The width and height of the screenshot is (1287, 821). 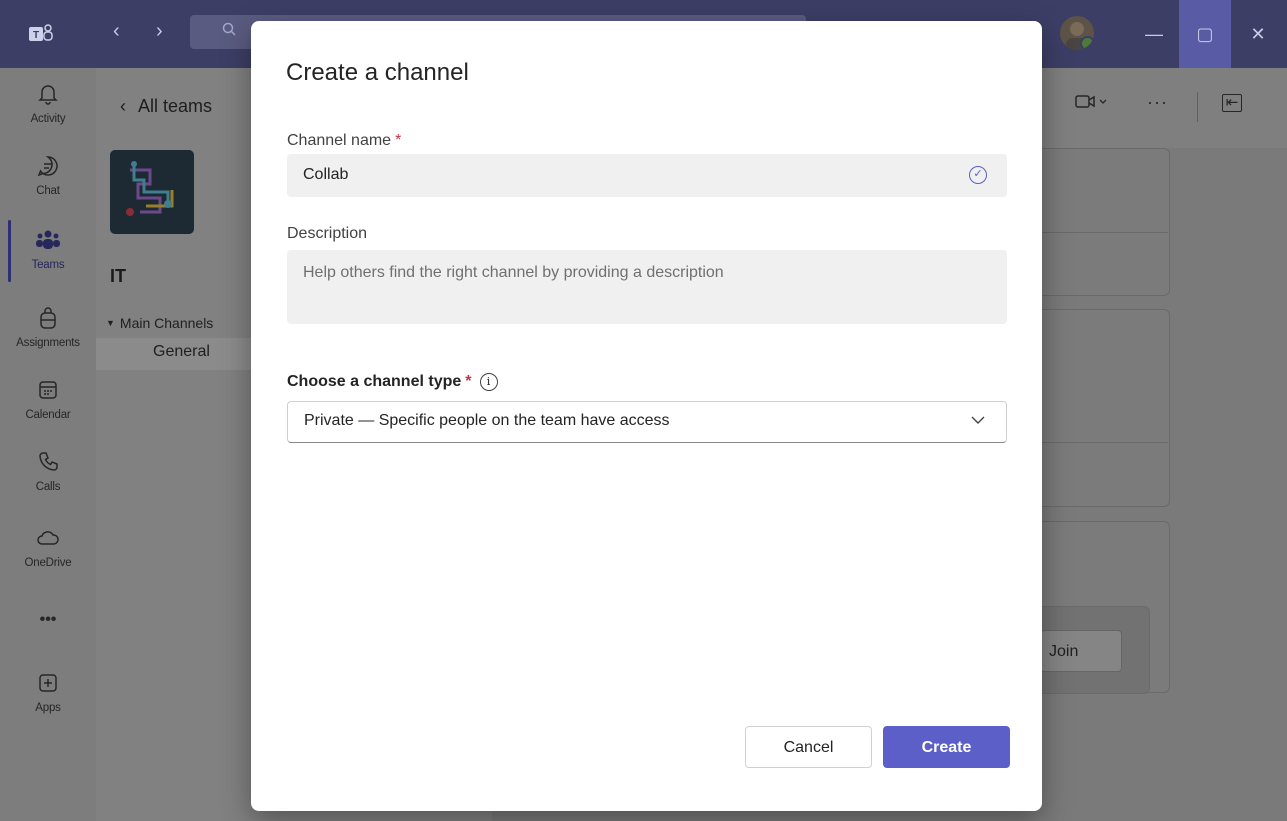 I want to click on join-button: Join, so click(x=1081, y=651).